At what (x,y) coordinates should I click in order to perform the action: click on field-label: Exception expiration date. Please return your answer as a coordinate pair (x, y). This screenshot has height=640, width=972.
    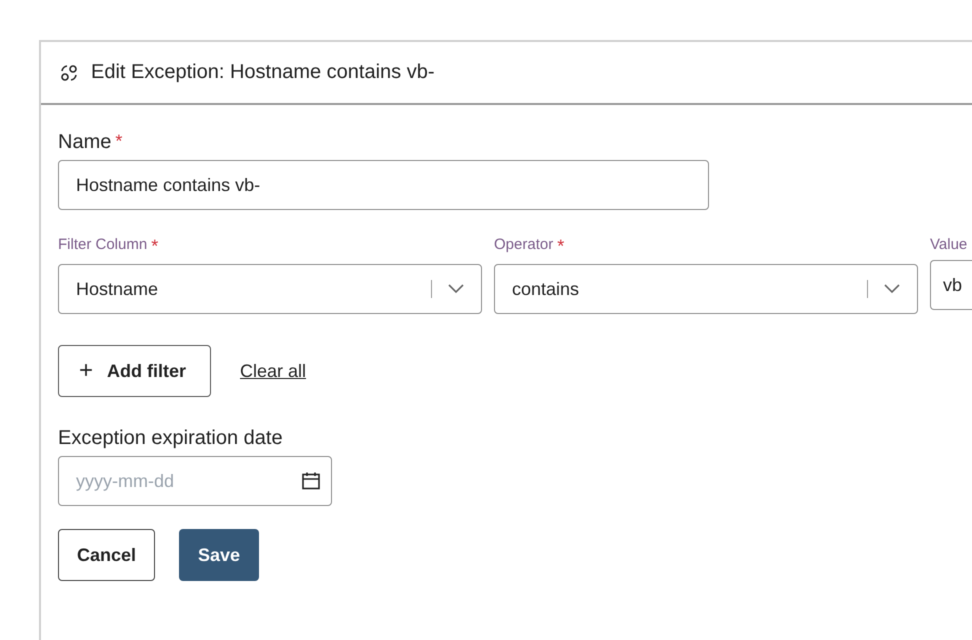
    Looking at the image, I should click on (170, 438).